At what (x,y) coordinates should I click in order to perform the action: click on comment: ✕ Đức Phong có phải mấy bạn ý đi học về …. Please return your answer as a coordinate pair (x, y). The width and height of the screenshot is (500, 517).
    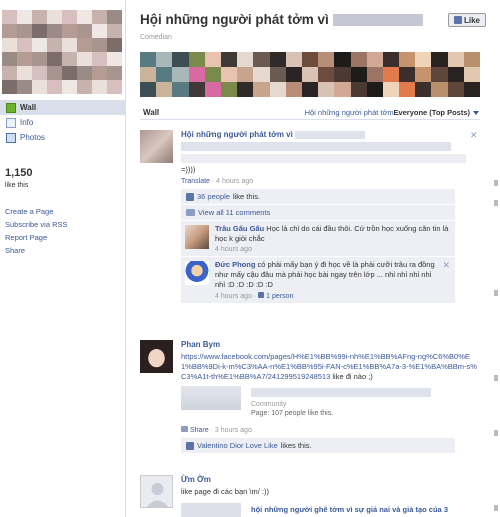
    Looking at the image, I should click on (318, 280).